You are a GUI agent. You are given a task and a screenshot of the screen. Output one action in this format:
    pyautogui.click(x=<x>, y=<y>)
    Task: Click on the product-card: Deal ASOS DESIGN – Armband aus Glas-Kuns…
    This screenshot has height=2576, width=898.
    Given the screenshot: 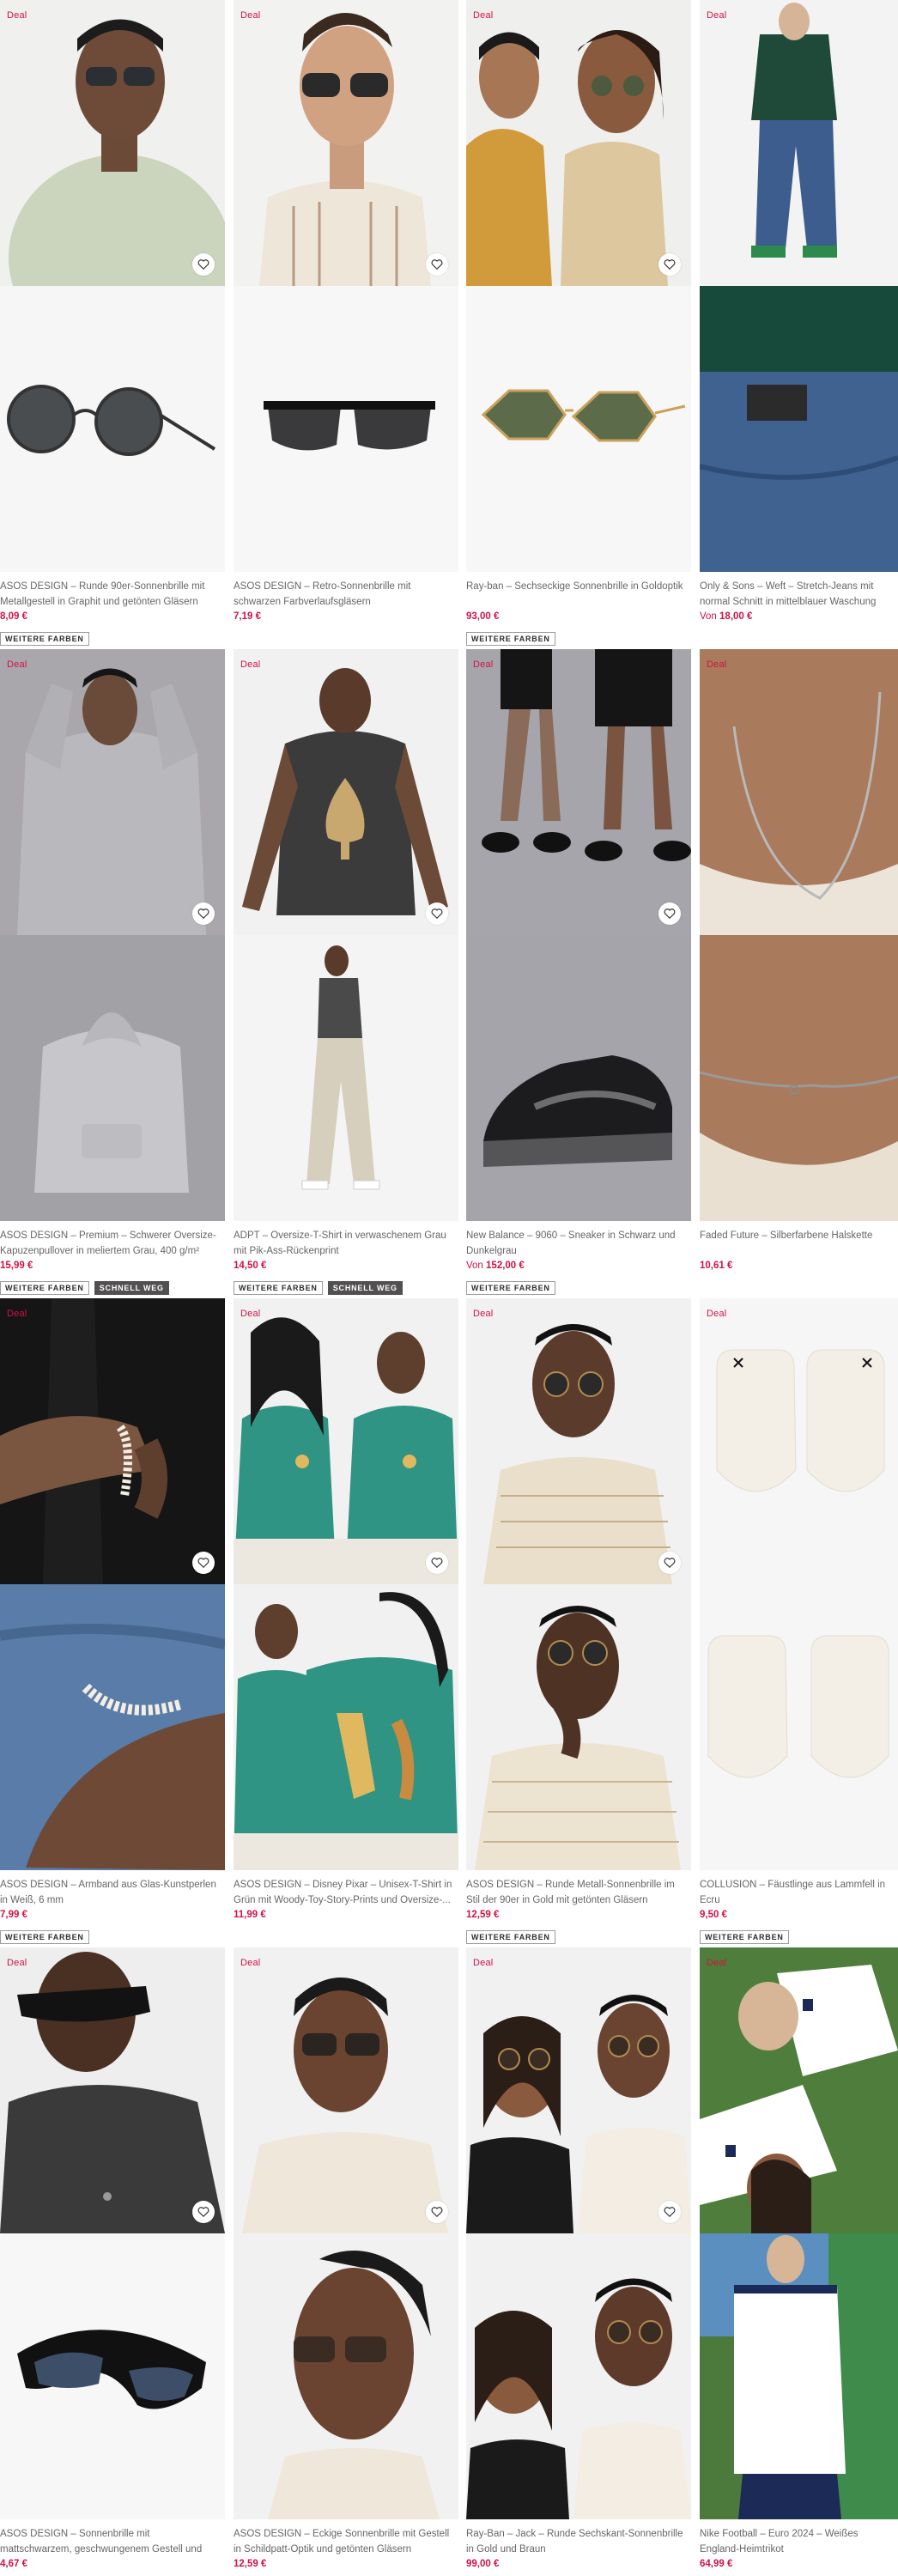 What is the action you would take?
    pyautogui.click(x=112, y=1621)
    